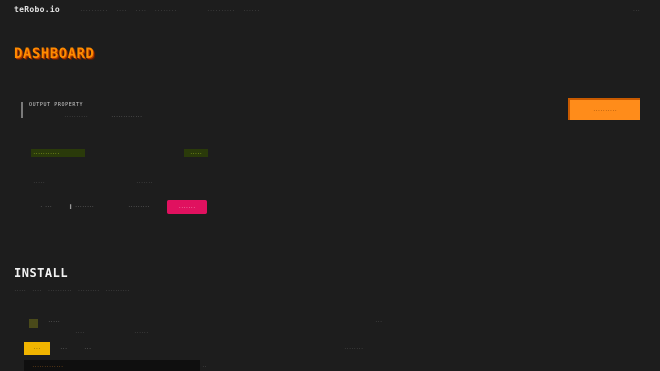  Describe the element at coordinates (60, 290) in the screenshot. I see `install-tab-3: ··········` at that location.